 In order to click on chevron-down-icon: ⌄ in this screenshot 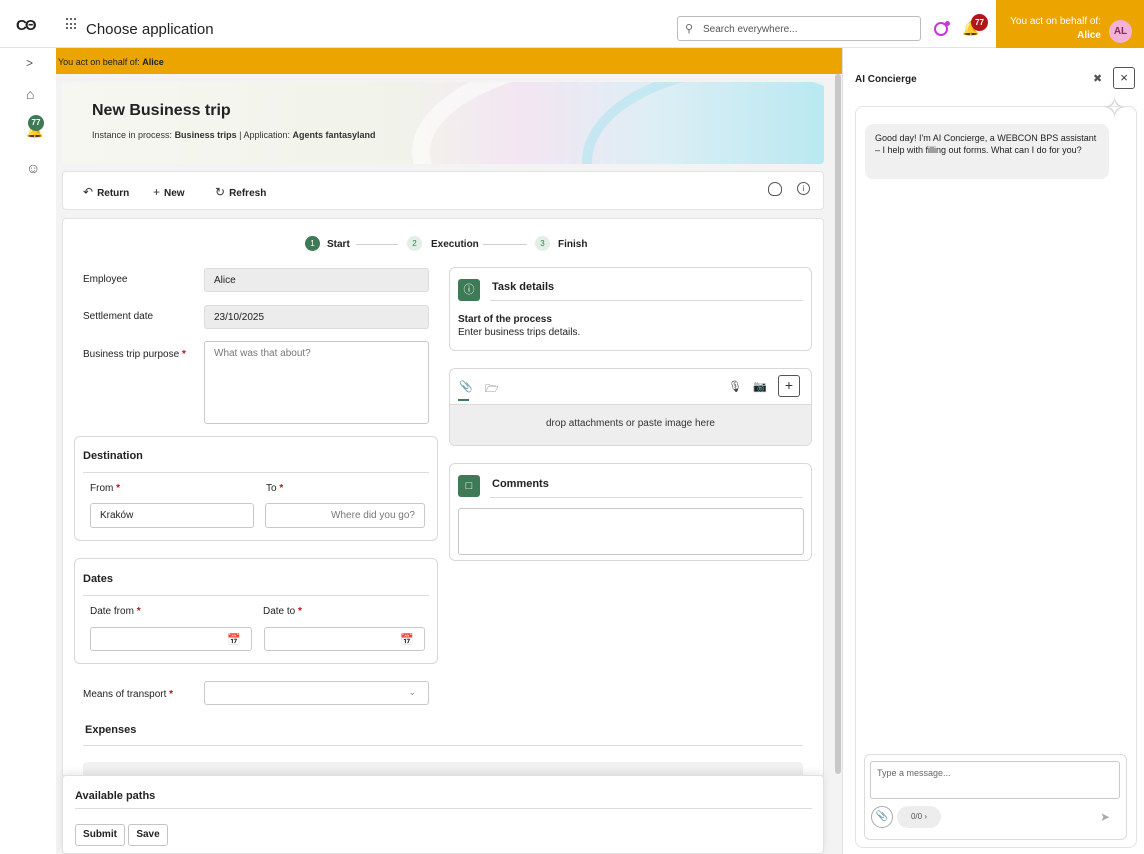, I will do `click(412, 692)`.